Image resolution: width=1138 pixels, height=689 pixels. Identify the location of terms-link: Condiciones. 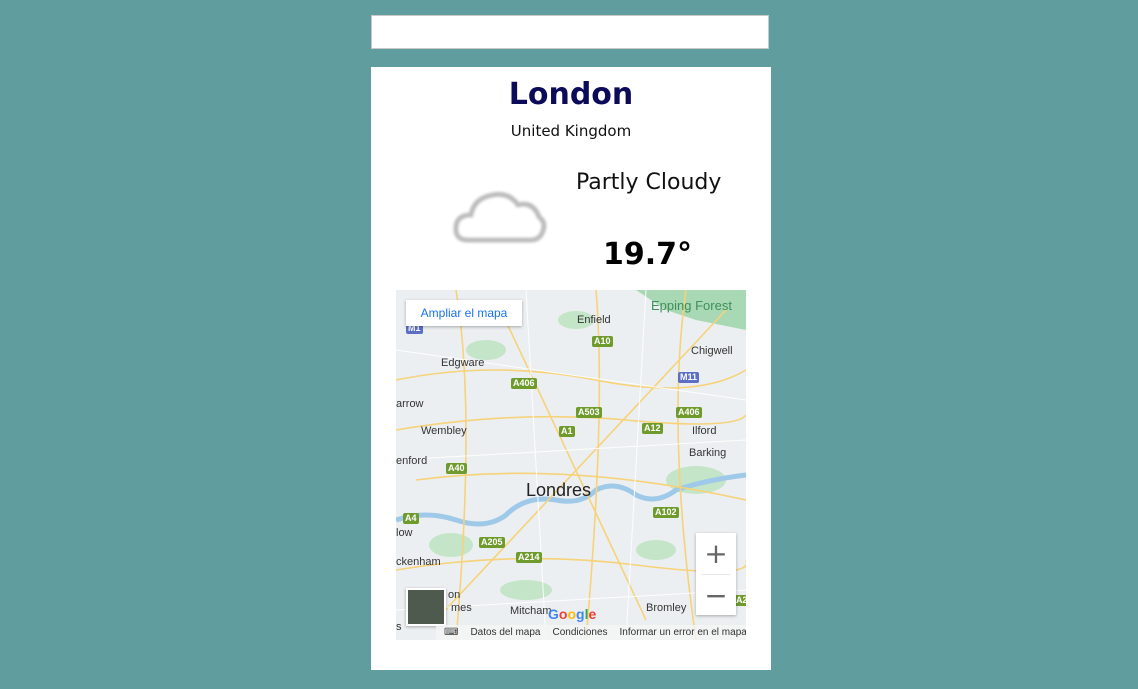
(579, 632).